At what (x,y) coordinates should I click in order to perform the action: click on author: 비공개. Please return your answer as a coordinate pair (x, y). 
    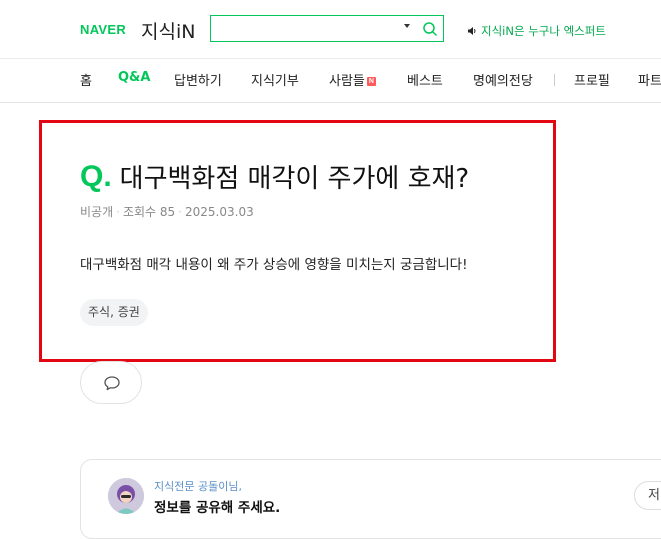
    Looking at the image, I should click on (97, 212).